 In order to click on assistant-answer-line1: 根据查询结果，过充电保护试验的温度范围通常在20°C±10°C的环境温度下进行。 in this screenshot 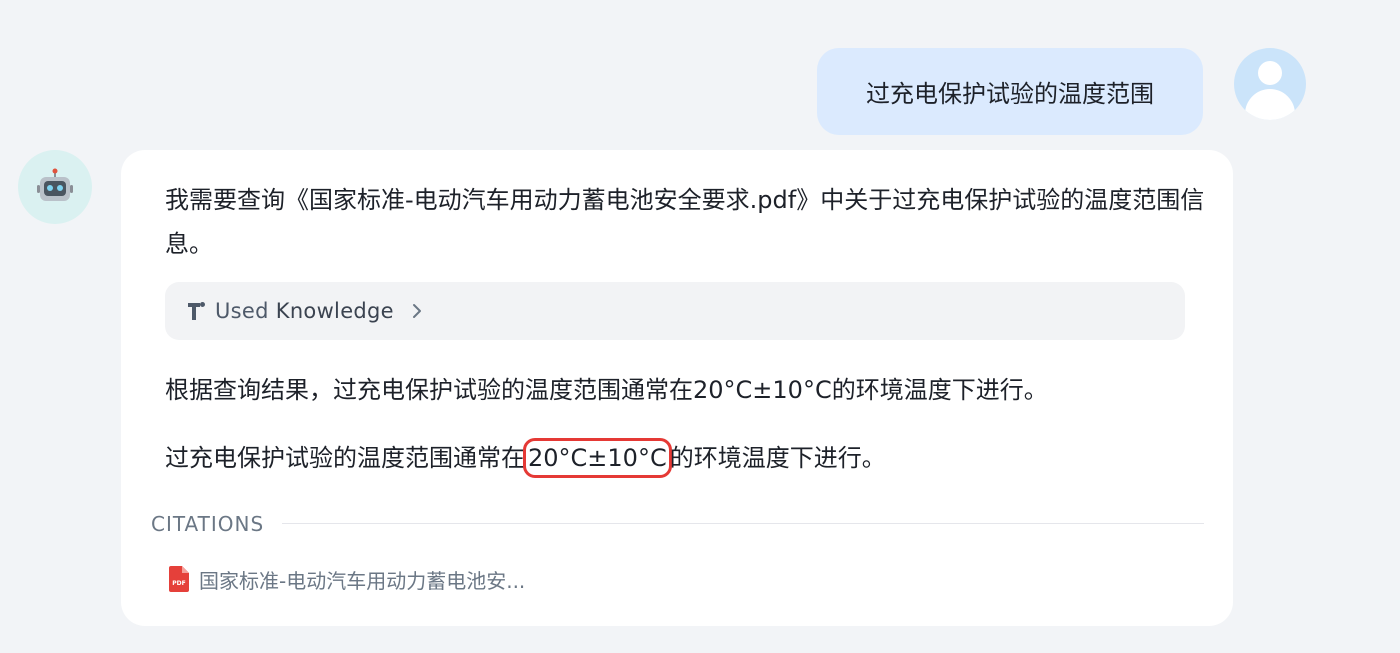, I will do `click(606, 390)`.